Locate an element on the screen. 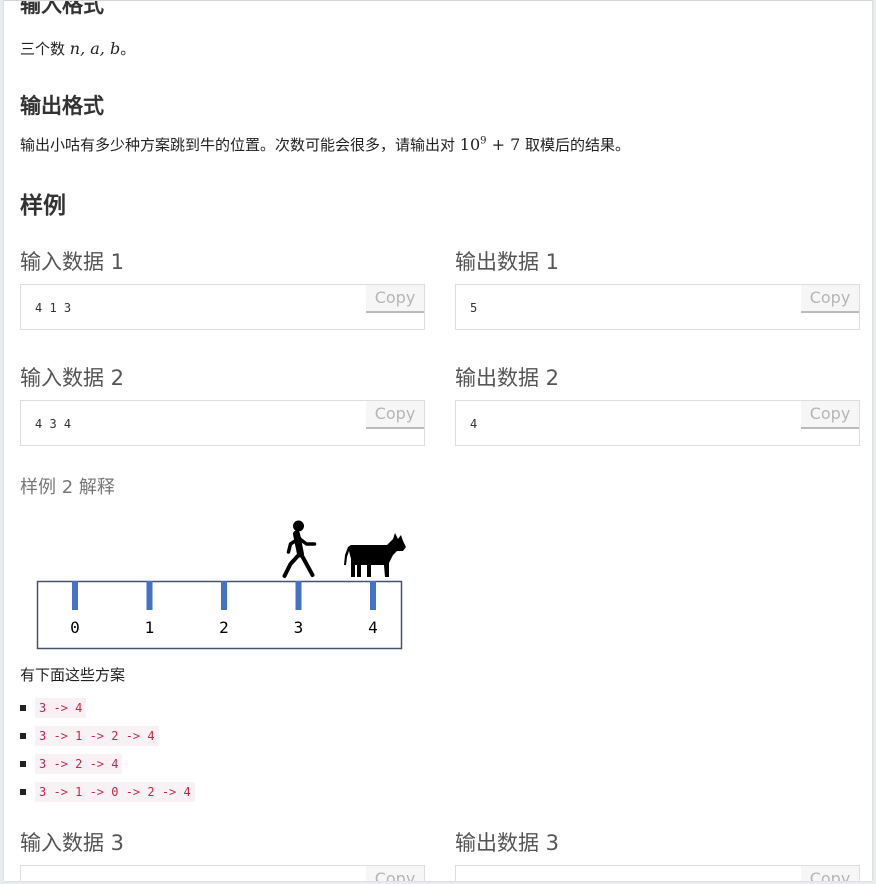 The height and width of the screenshot is (884, 876). sample-3-input-box: Copy is located at coordinates (222, 873).